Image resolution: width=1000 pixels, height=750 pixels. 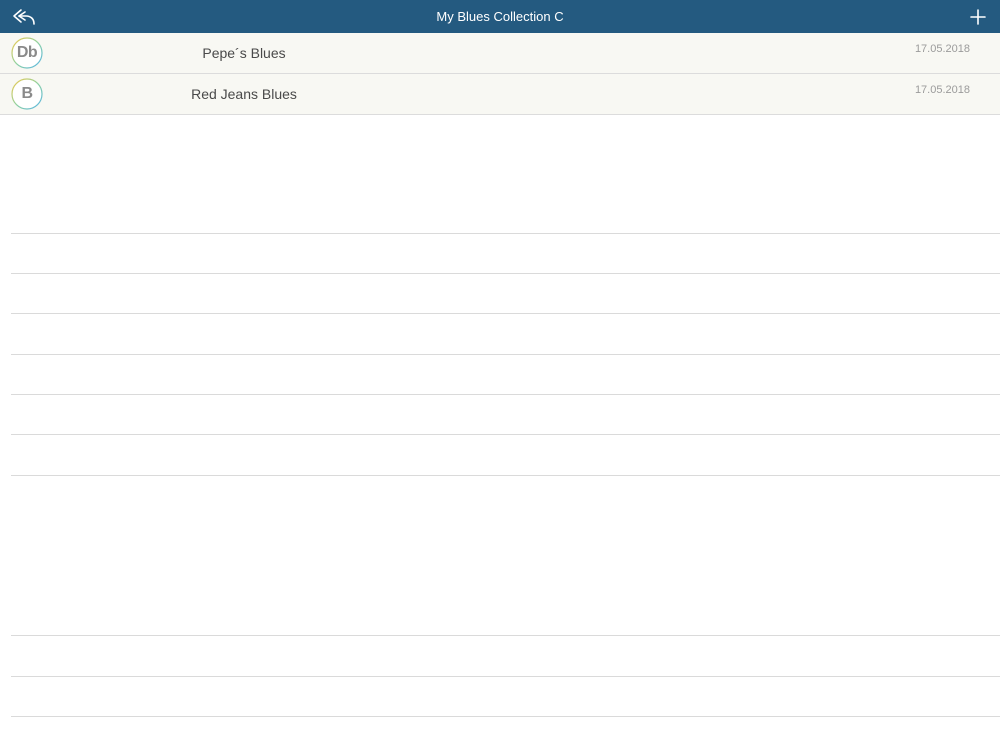 I want to click on song-title: Red Jeans Blues, so click(x=244, y=94).